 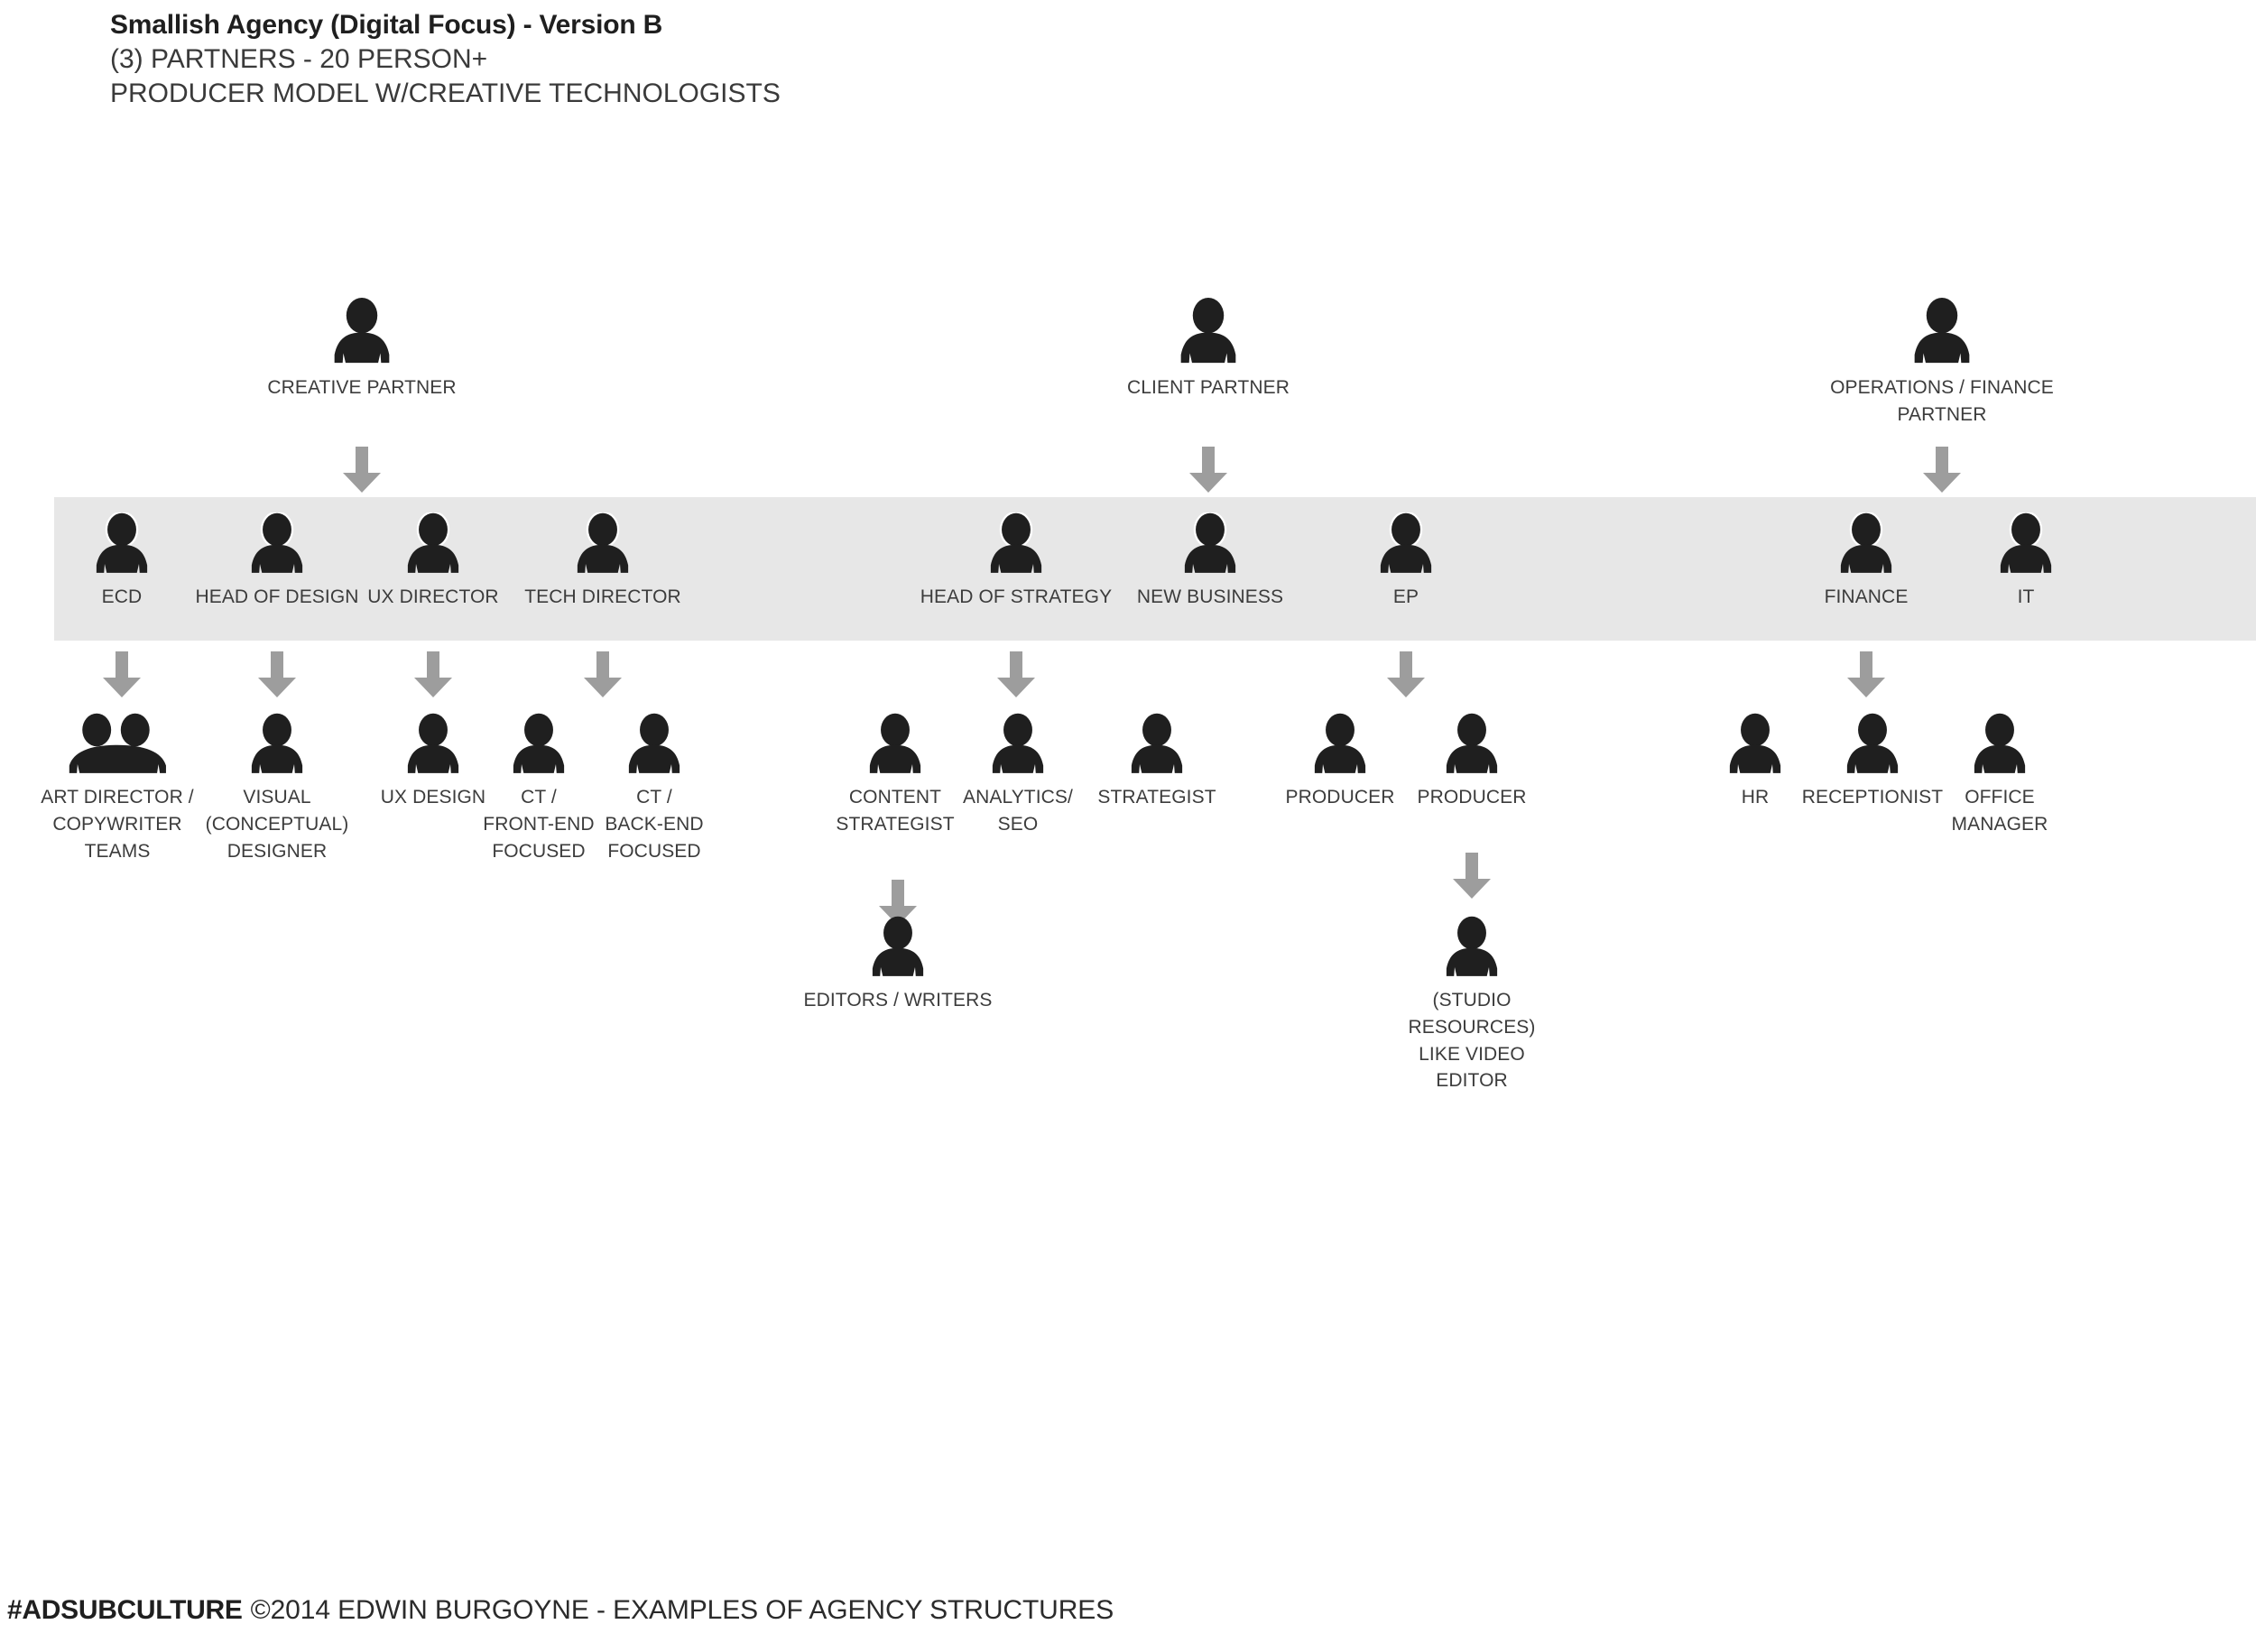 I want to click on node-ep: EP, so click(x=1406, y=561).